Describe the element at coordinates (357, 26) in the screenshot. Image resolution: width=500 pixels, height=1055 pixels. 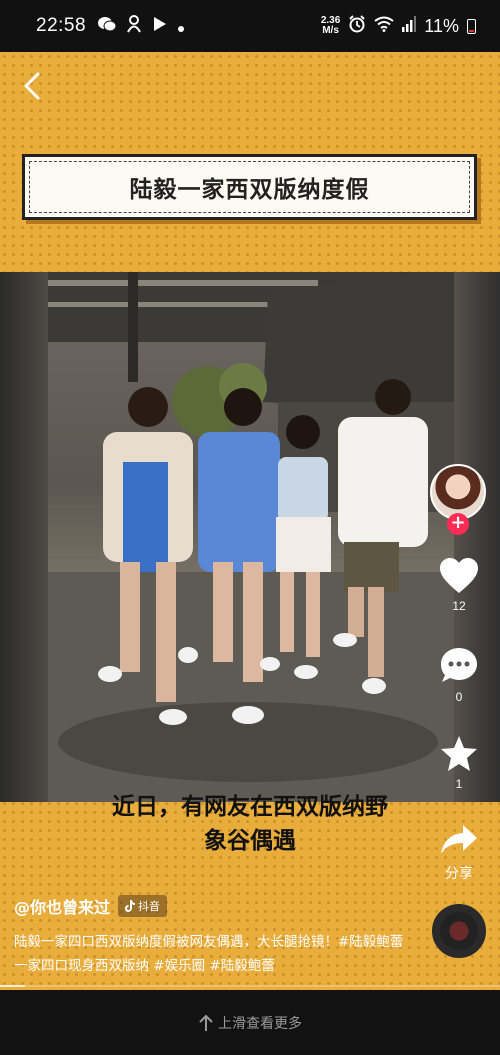
I see `alarm-icon` at that location.